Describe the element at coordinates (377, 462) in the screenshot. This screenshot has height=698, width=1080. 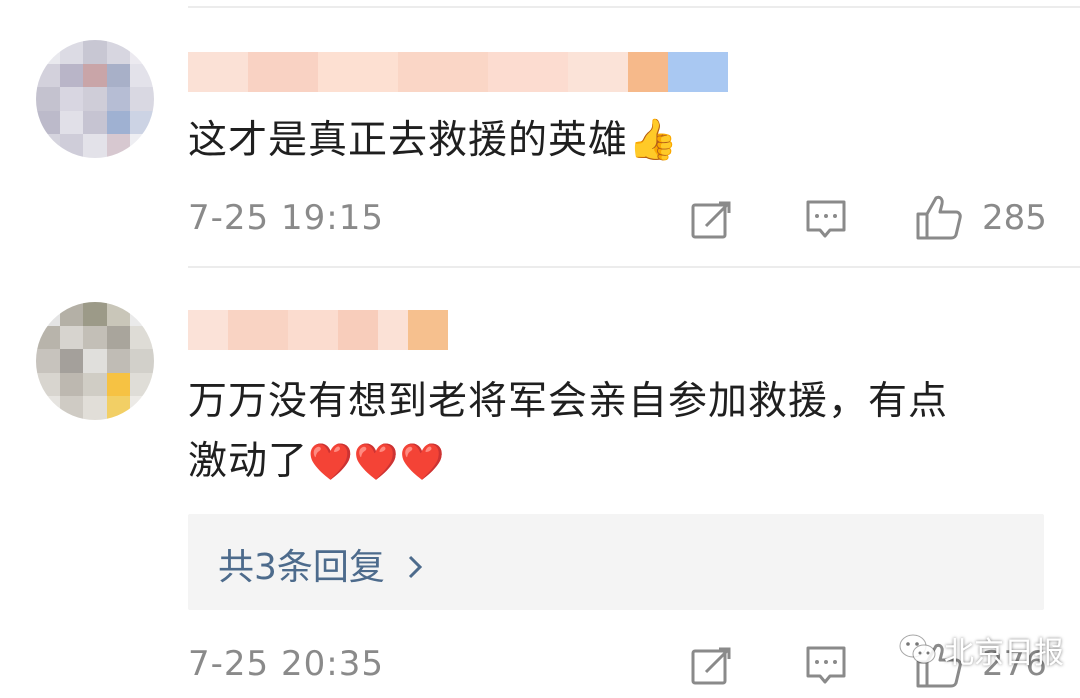
I see `hearts-emoji: ❤️❤️❤️` at that location.